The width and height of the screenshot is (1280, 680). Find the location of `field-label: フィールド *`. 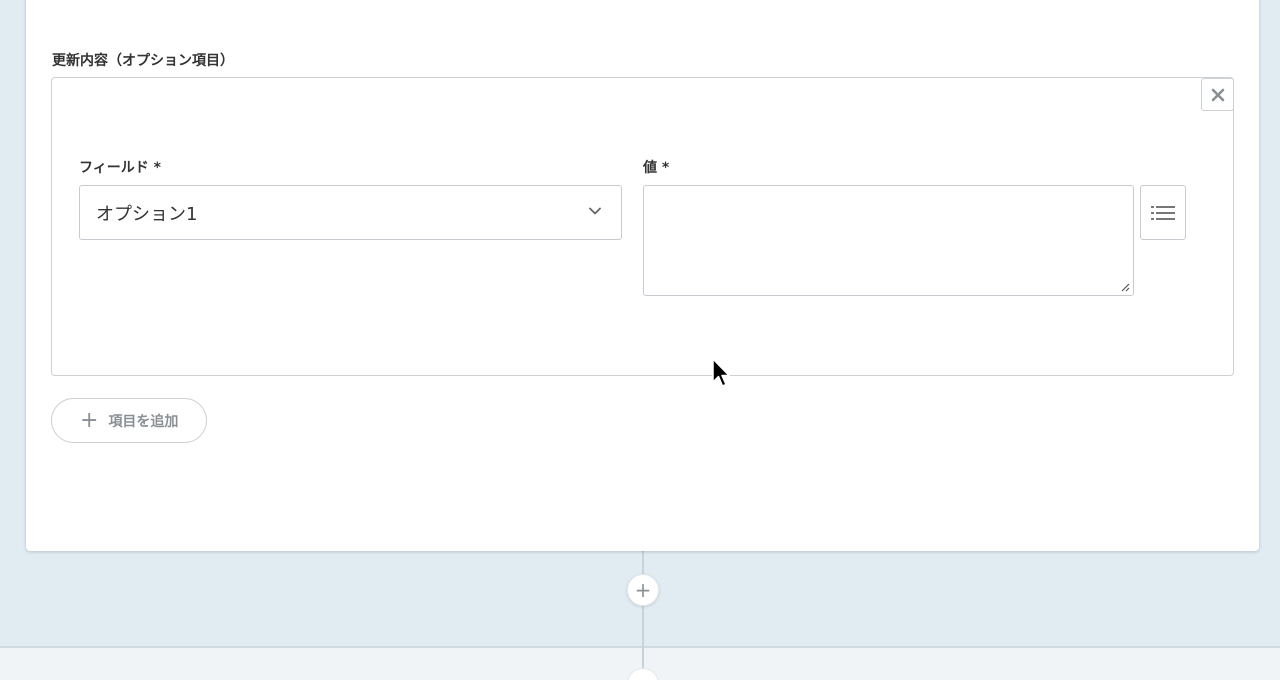

field-label: フィールド * is located at coordinates (120, 168).